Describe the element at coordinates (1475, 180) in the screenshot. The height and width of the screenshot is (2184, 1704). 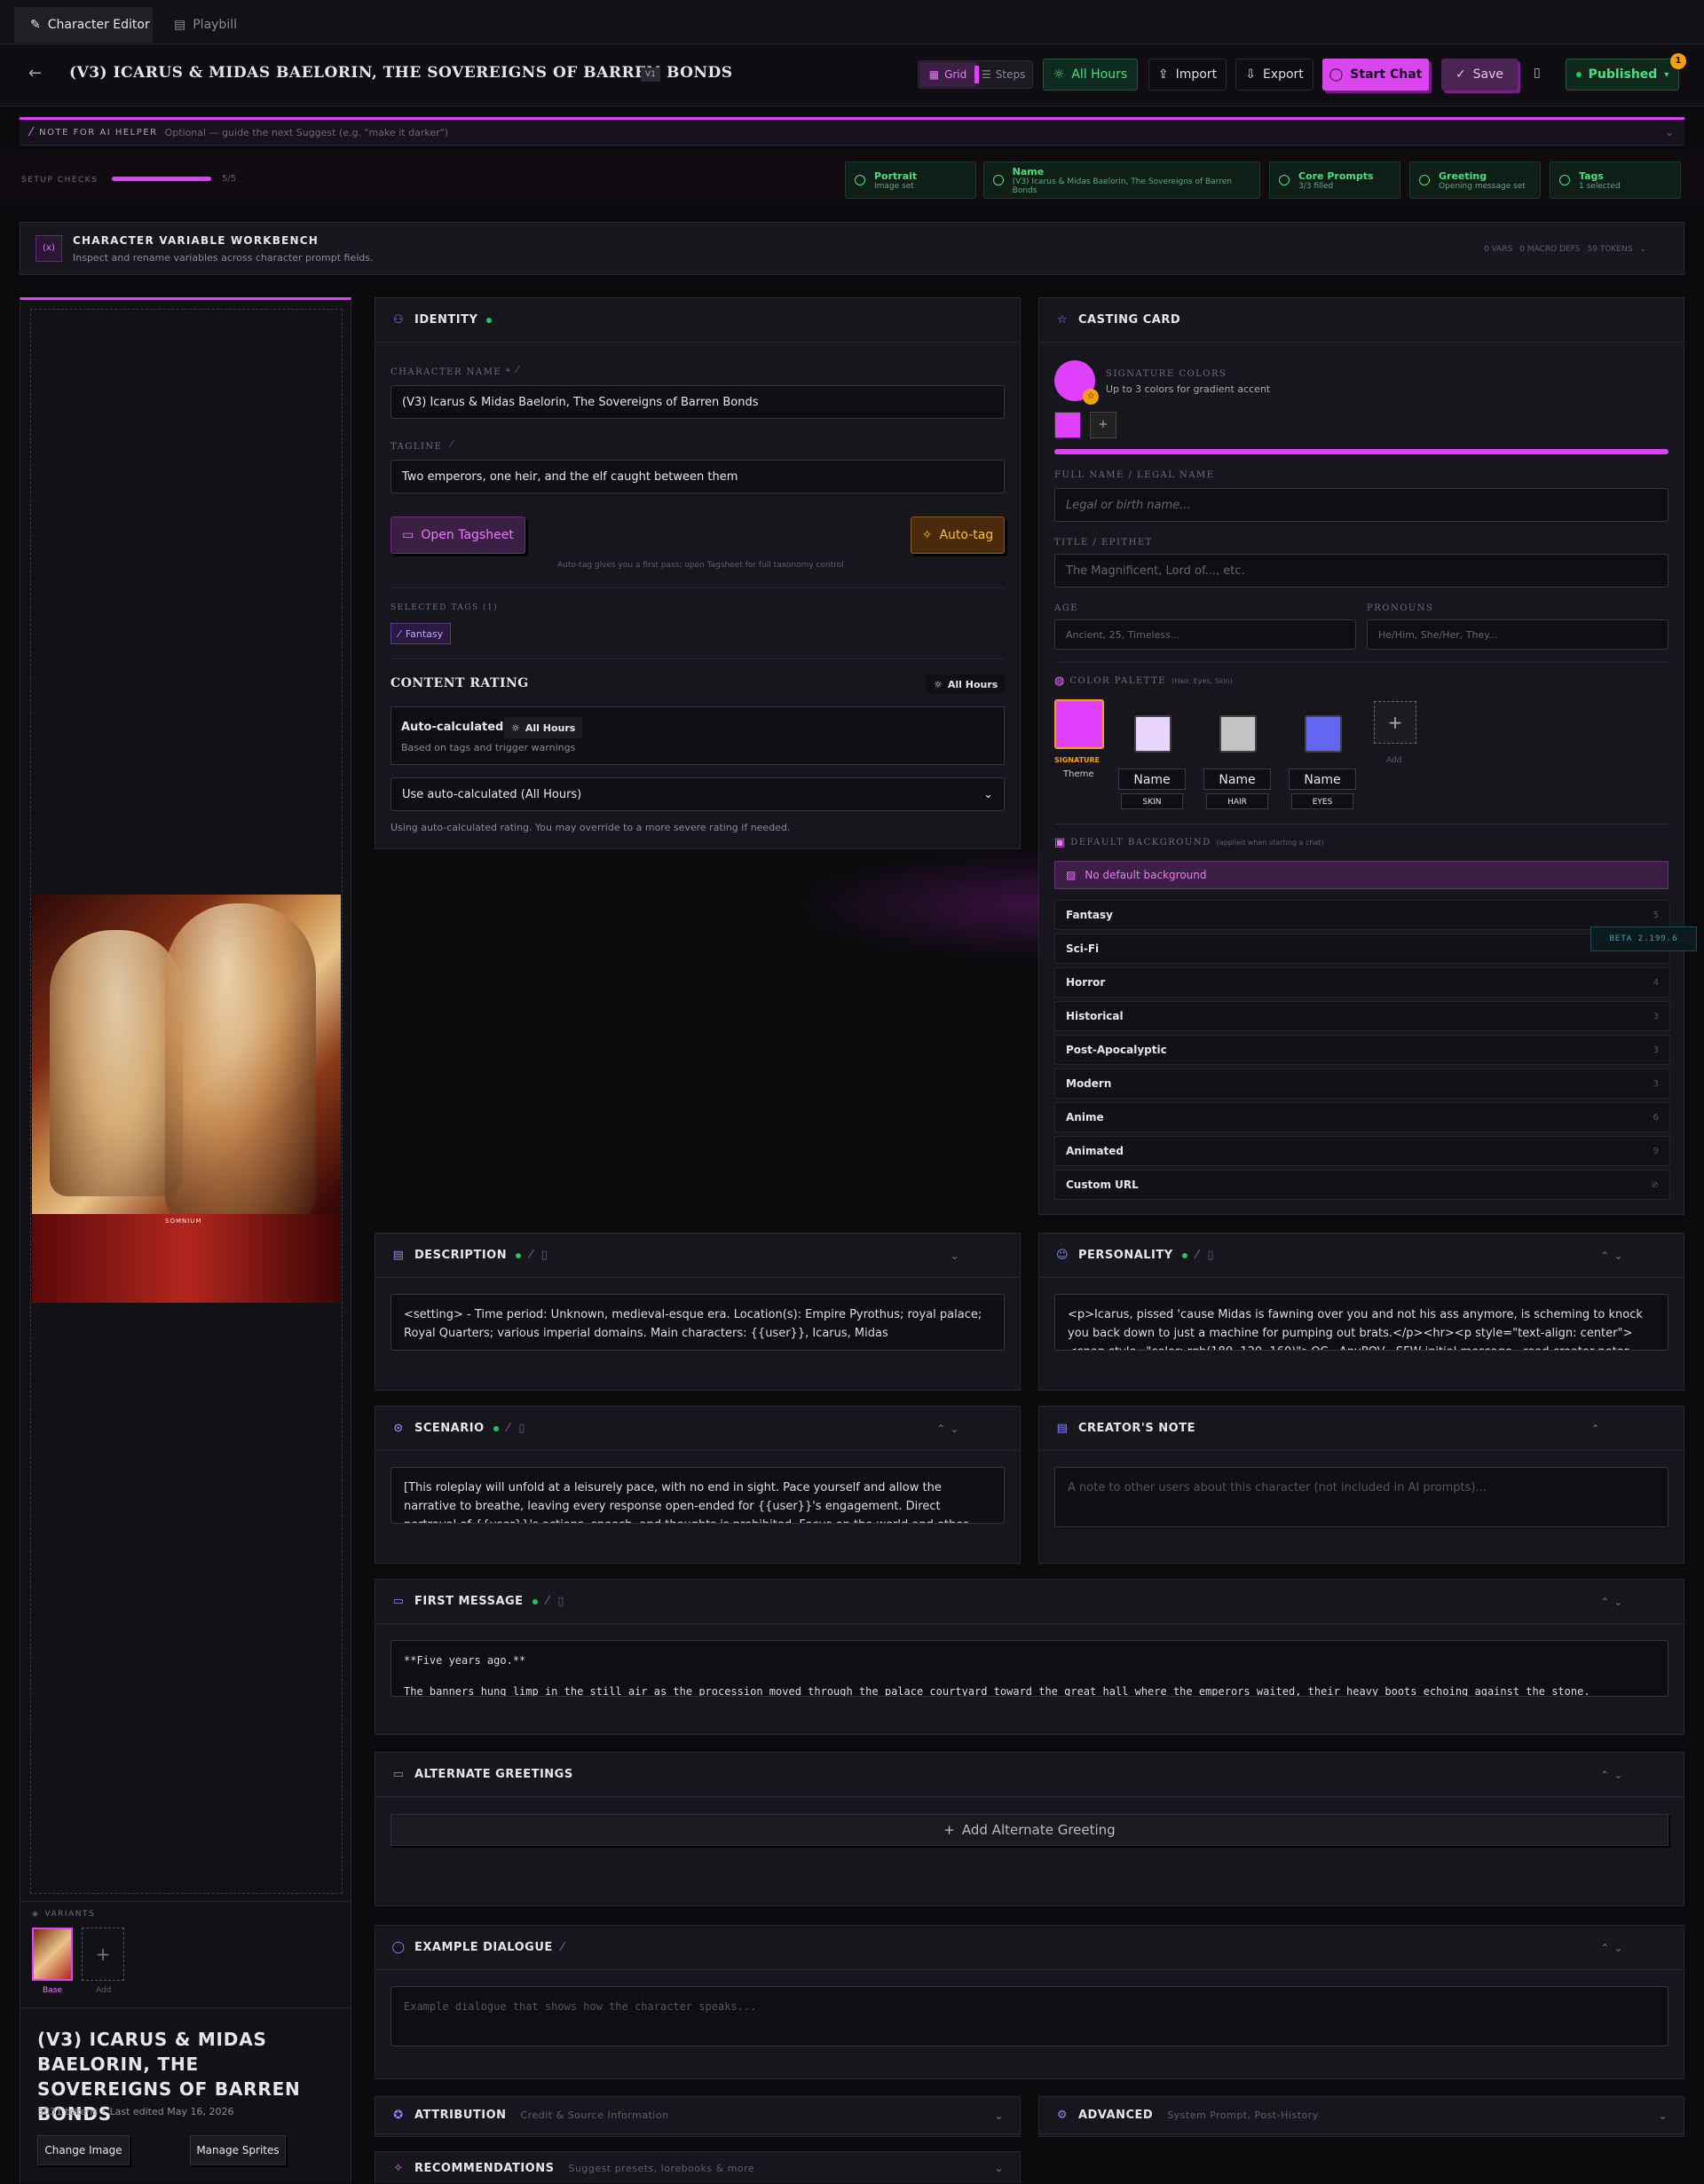
I see `check-greeting: Greeting Opening message set` at that location.